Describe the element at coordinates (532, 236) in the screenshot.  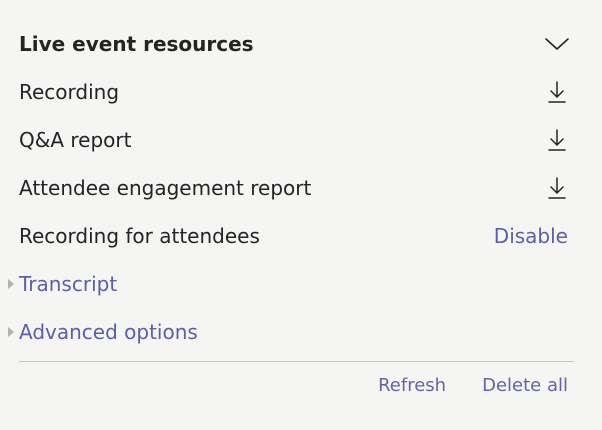
I see `disable-recording-link: Disable` at that location.